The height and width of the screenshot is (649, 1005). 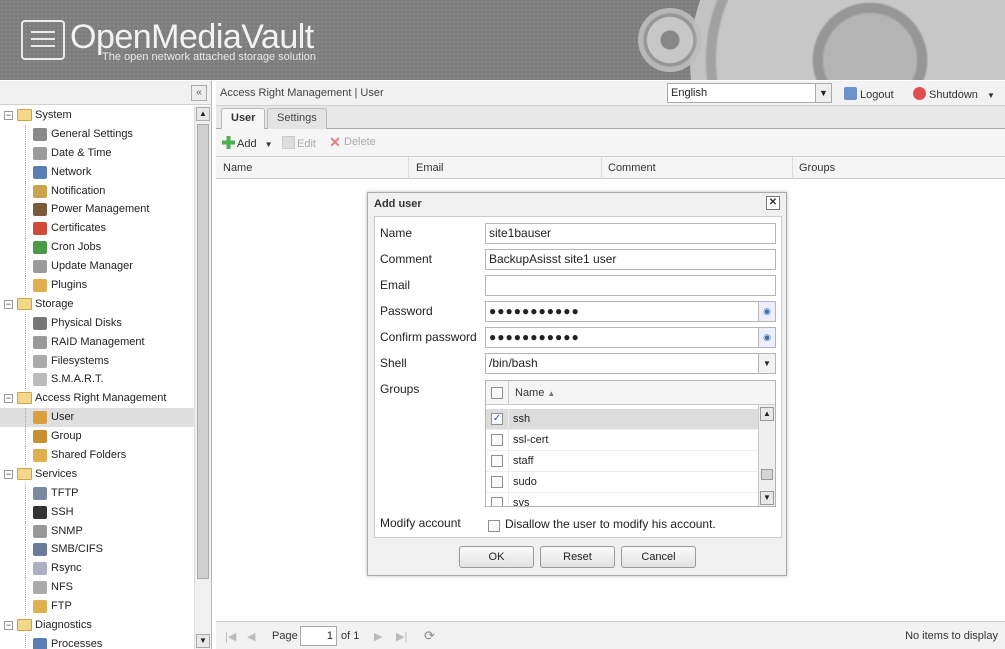 What do you see at coordinates (630, 363) in the screenshot?
I see `shell-select: /bin/bash ▼` at bounding box center [630, 363].